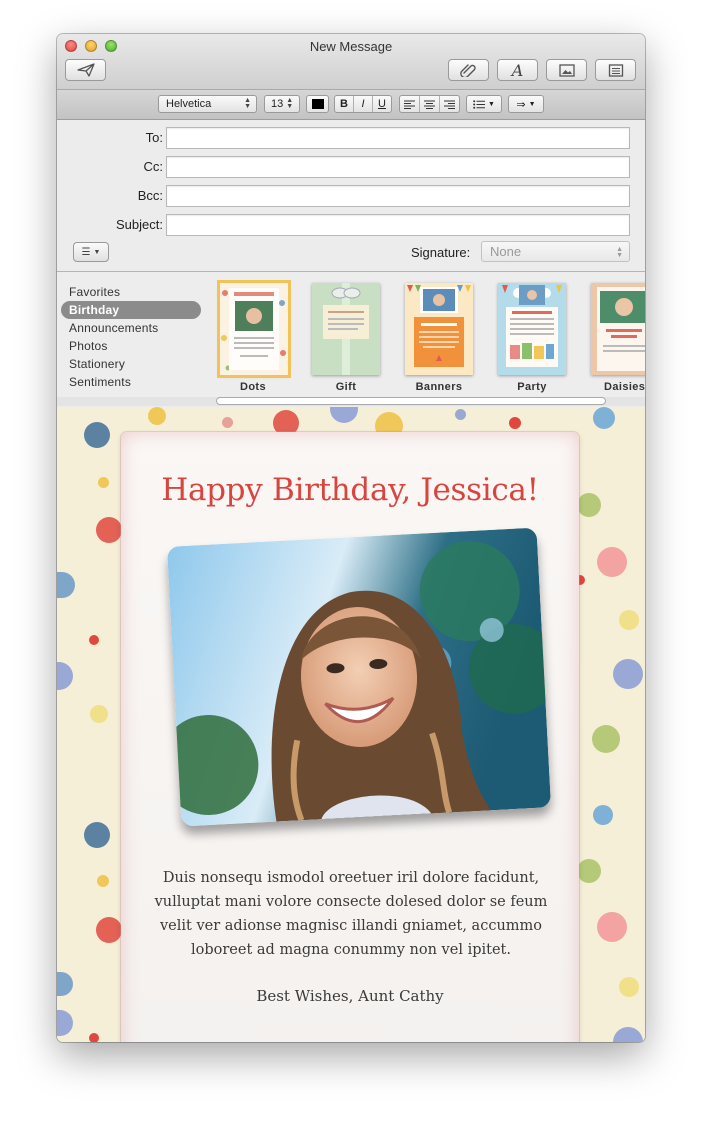 The width and height of the screenshot is (701, 1121). I want to click on category-photos: Photos, so click(131, 346).